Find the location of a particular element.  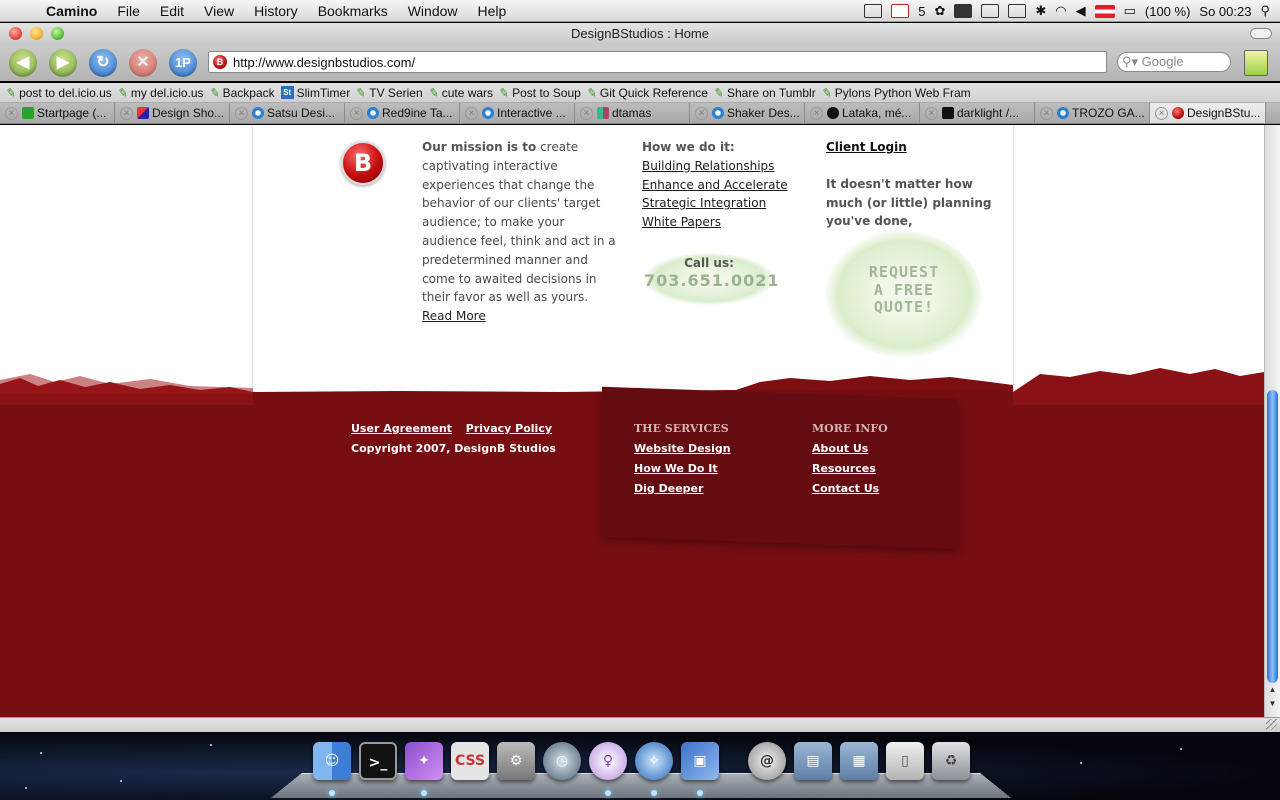

vertical-scrollbar: ▲ ▼ is located at coordinates (1272, 421).